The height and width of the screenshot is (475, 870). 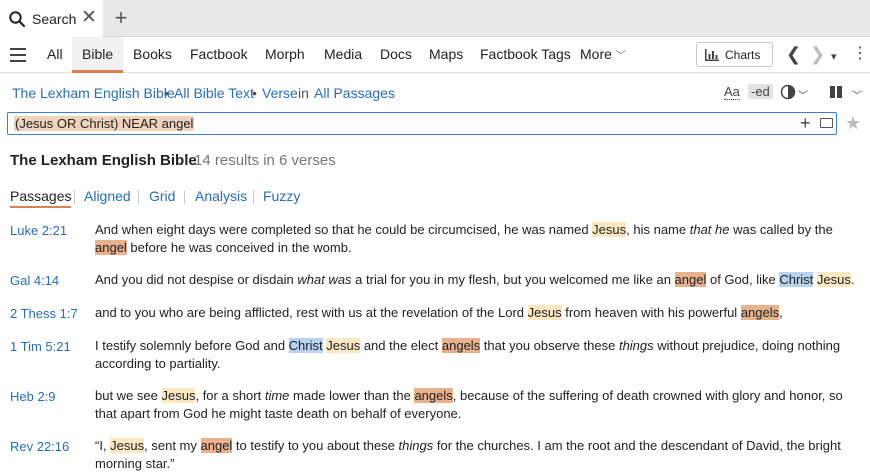 I want to click on search-icon, so click(x=17, y=18).